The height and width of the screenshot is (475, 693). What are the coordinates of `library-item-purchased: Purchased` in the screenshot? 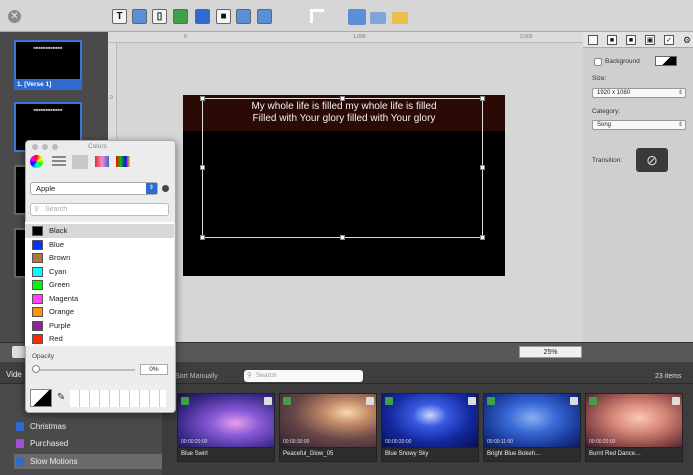 It's located at (89, 443).